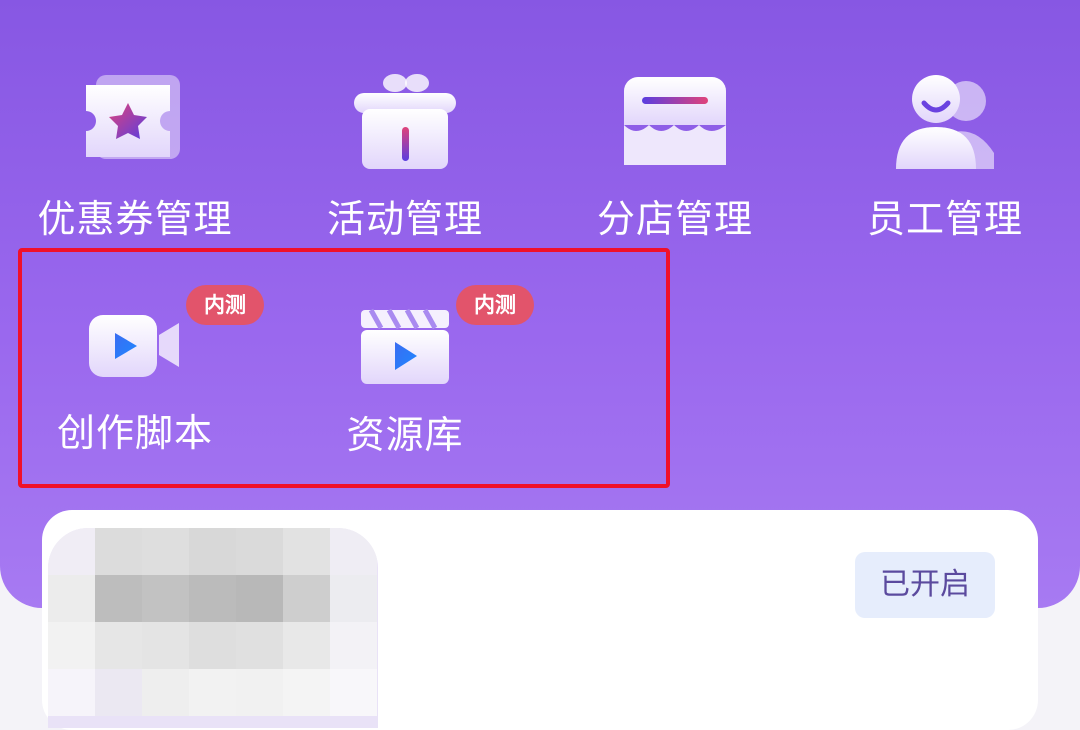  I want to click on staff-icon, so click(945, 121).